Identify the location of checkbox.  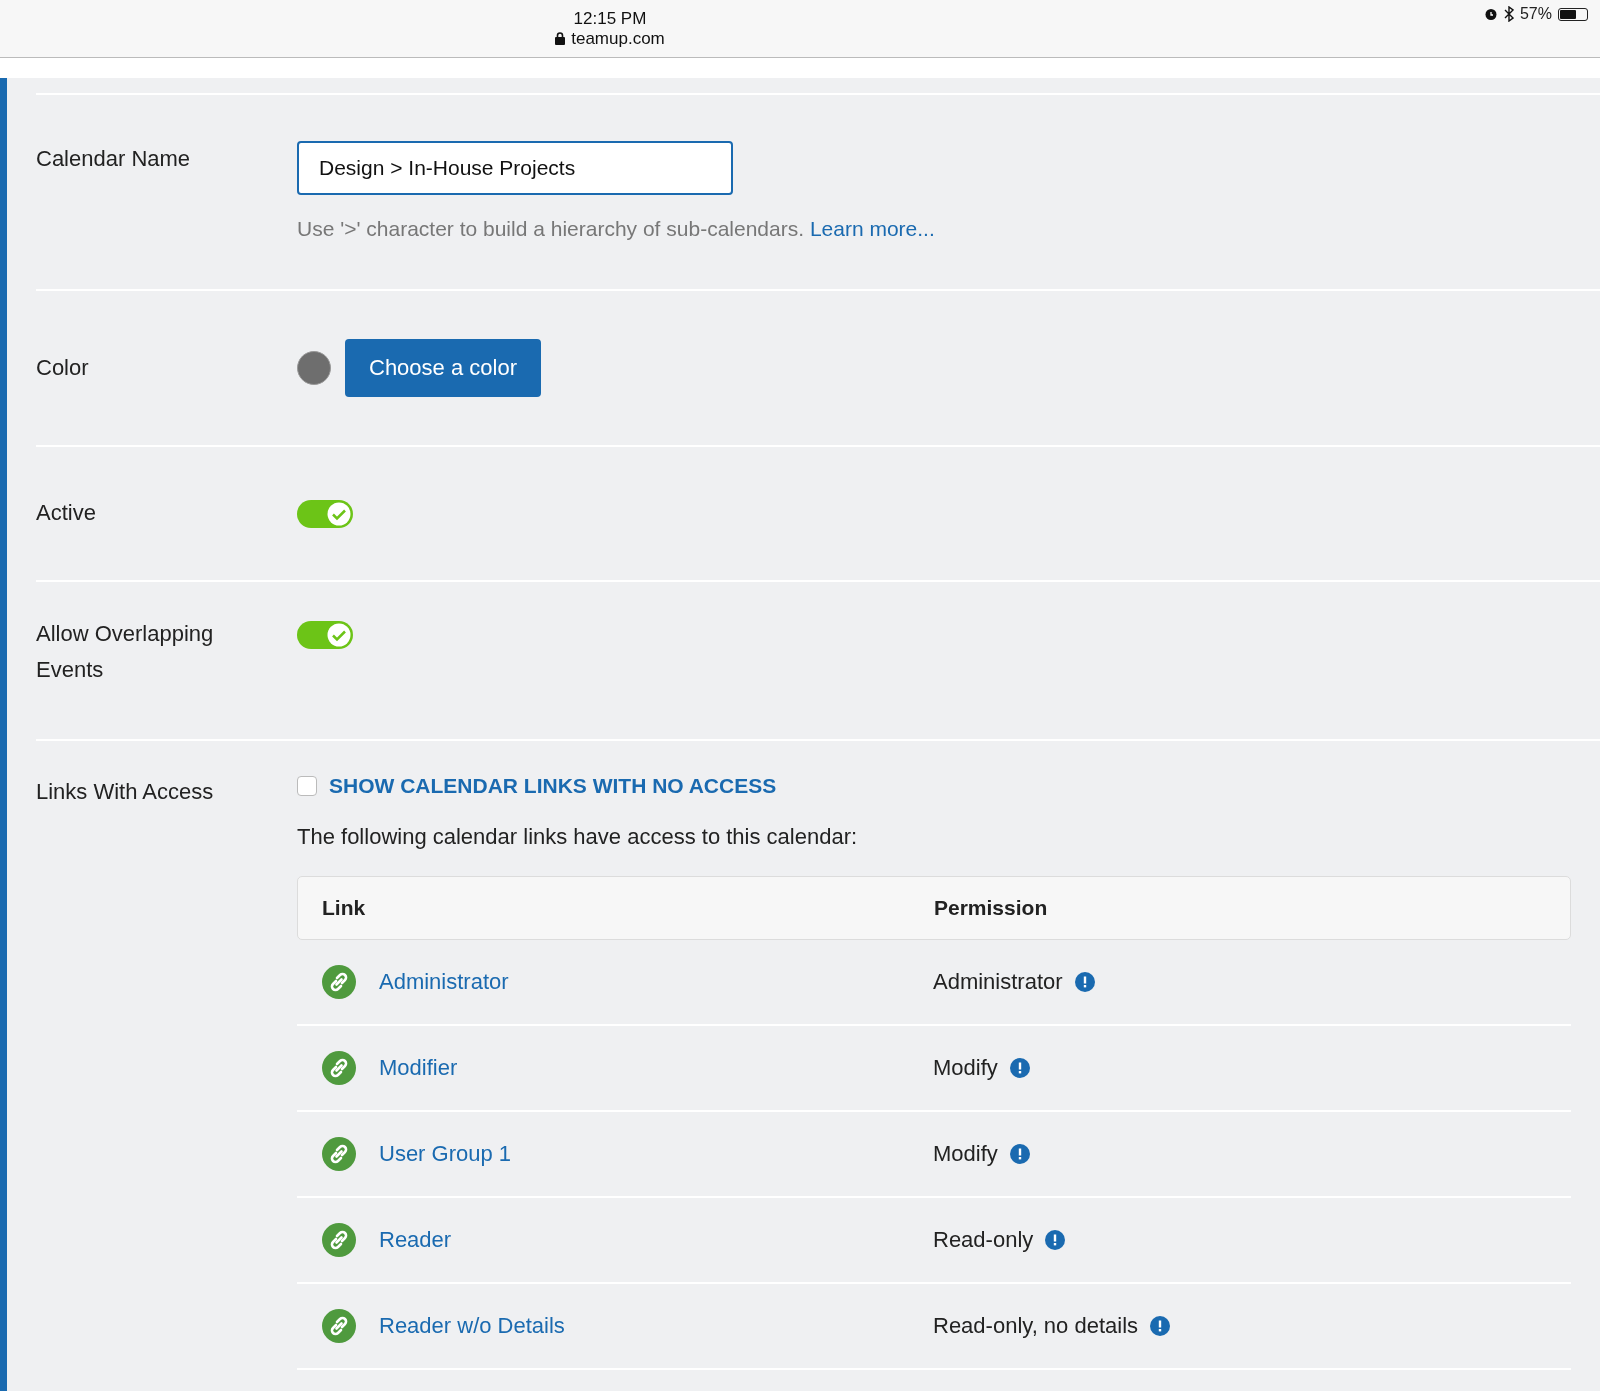
(307, 786).